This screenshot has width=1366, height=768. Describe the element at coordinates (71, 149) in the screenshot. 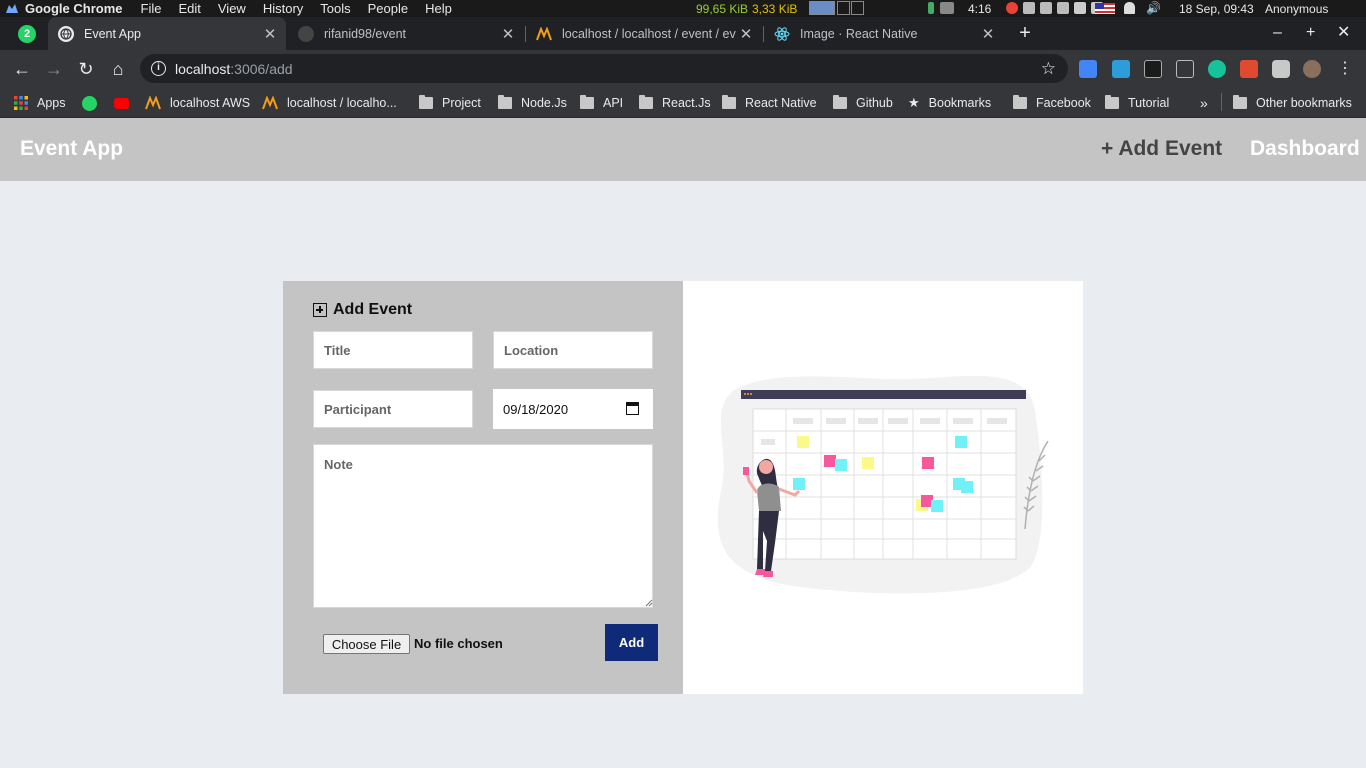

I see `app-brand: Event App` at that location.